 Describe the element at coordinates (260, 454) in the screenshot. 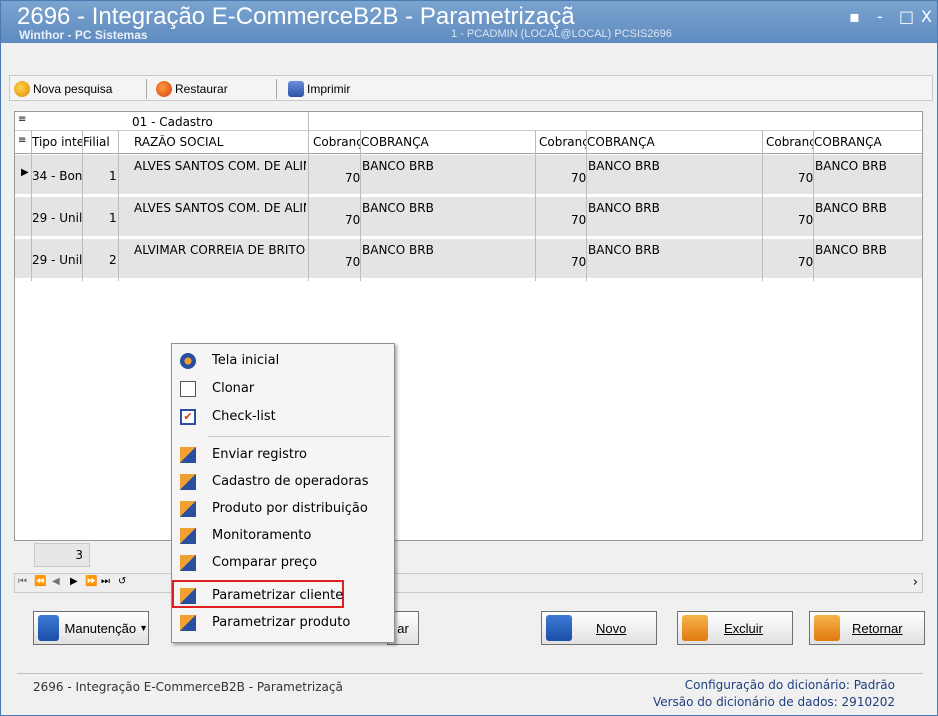

I see `menu-item-label: Enviar registro` at that location.